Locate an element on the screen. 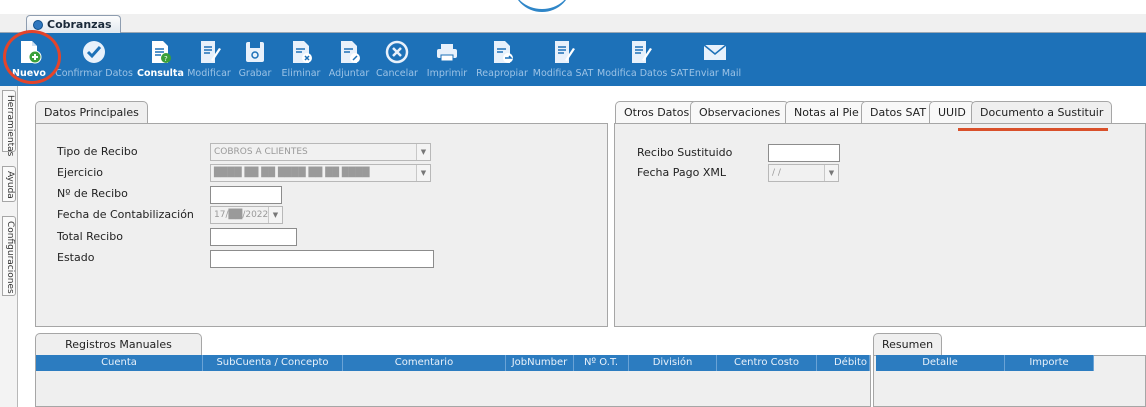 The height and width of the screenshot is (407, 1146). delete-document-icon is located at coordinates (302, 52).